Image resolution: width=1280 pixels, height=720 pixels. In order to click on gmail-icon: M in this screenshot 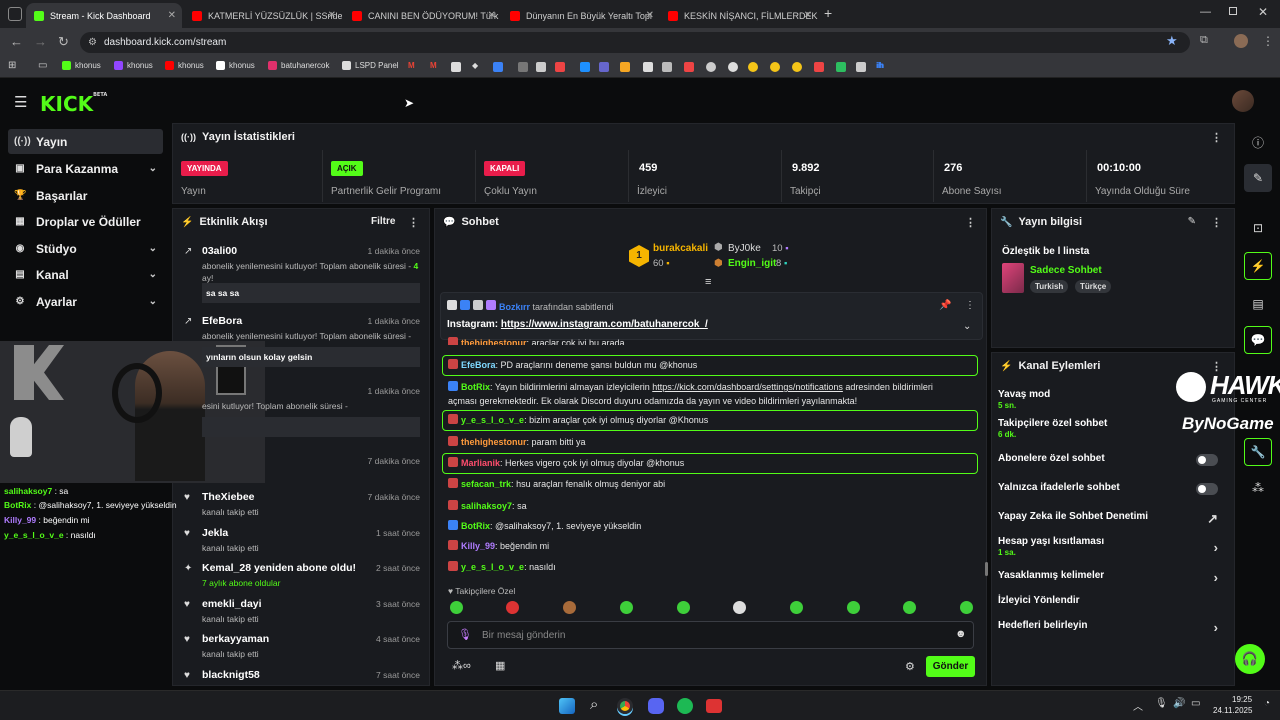, I will do `click(411, 65)`.